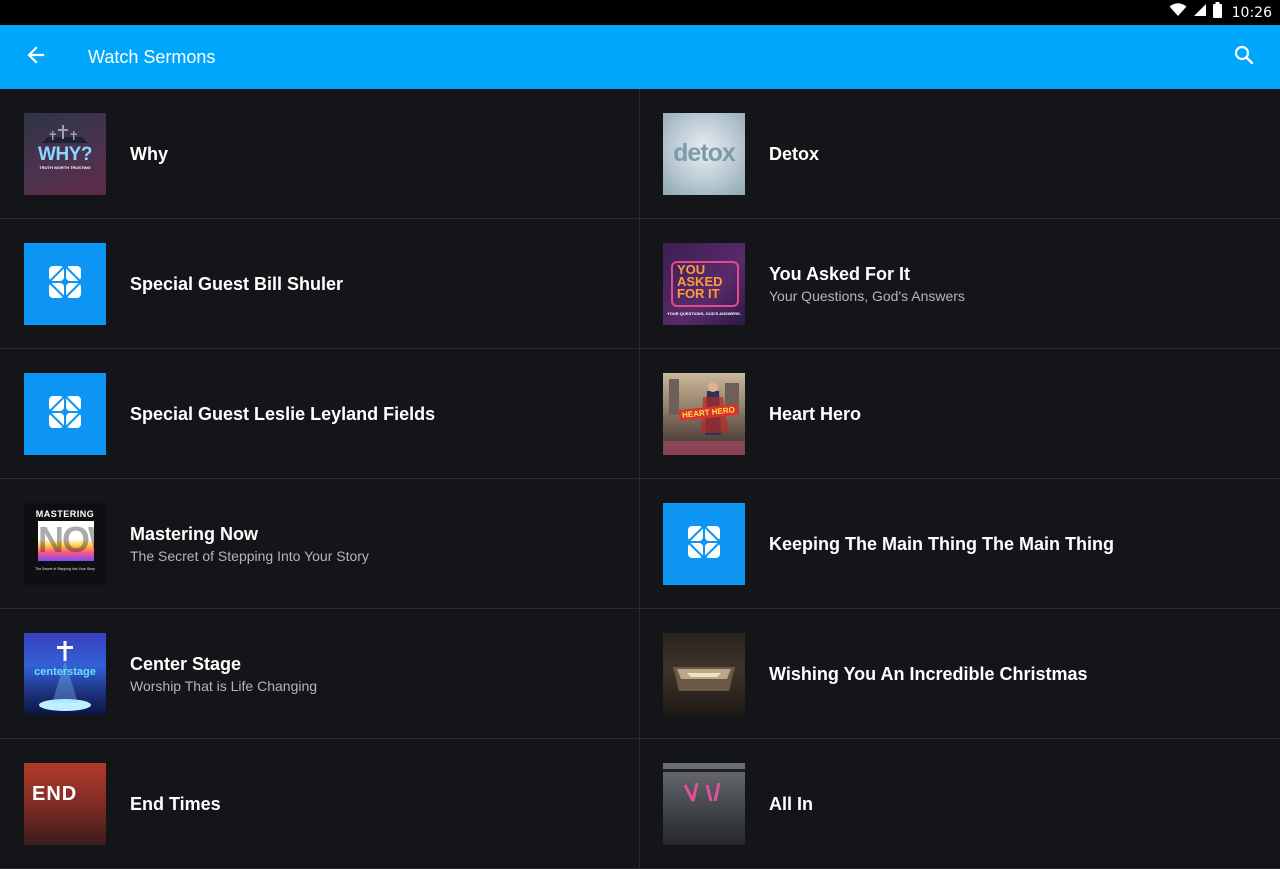 Image resolution: width=1280 pixels, height=869 pixels. Describe the element at coordinates (283, 414) in the screenshot. I see `sermon-title: Special Guest Leslie Leyland Fields` at that location.